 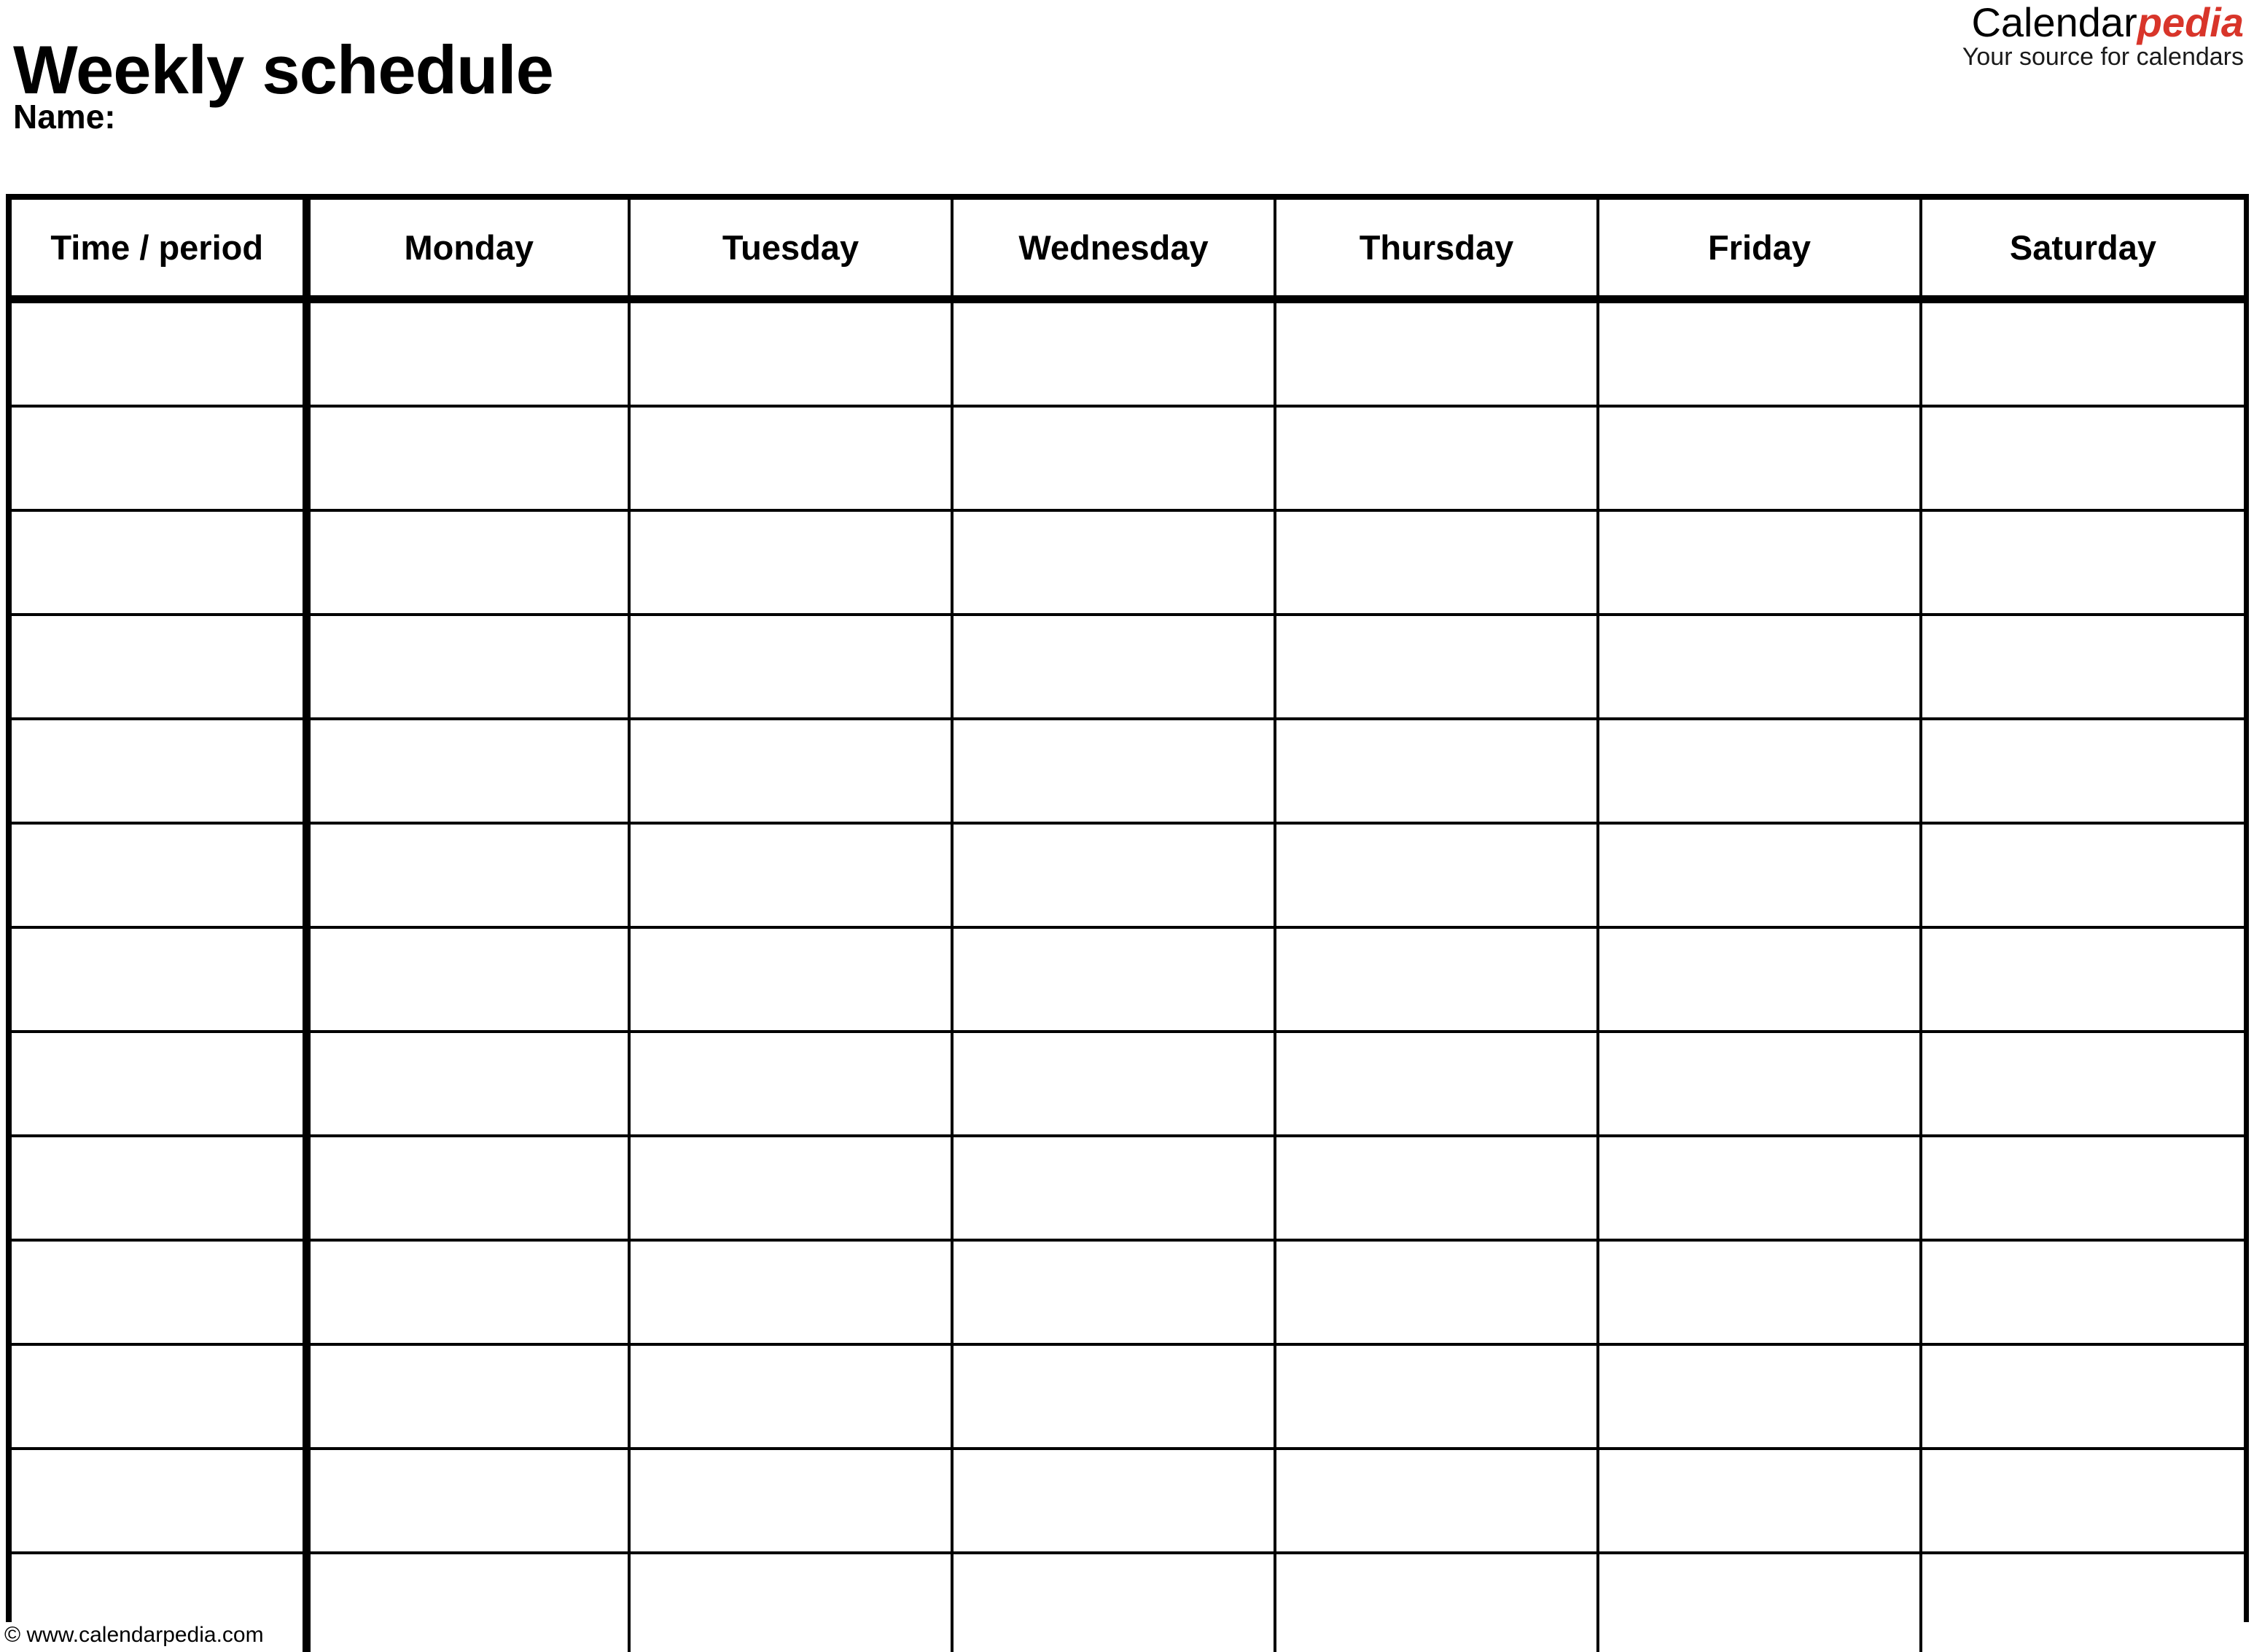 What do you see at coordinates (2190, 22) in the screenshot?
I see `logo-brand-accent: pedia` at bounding box center [2190, 22].